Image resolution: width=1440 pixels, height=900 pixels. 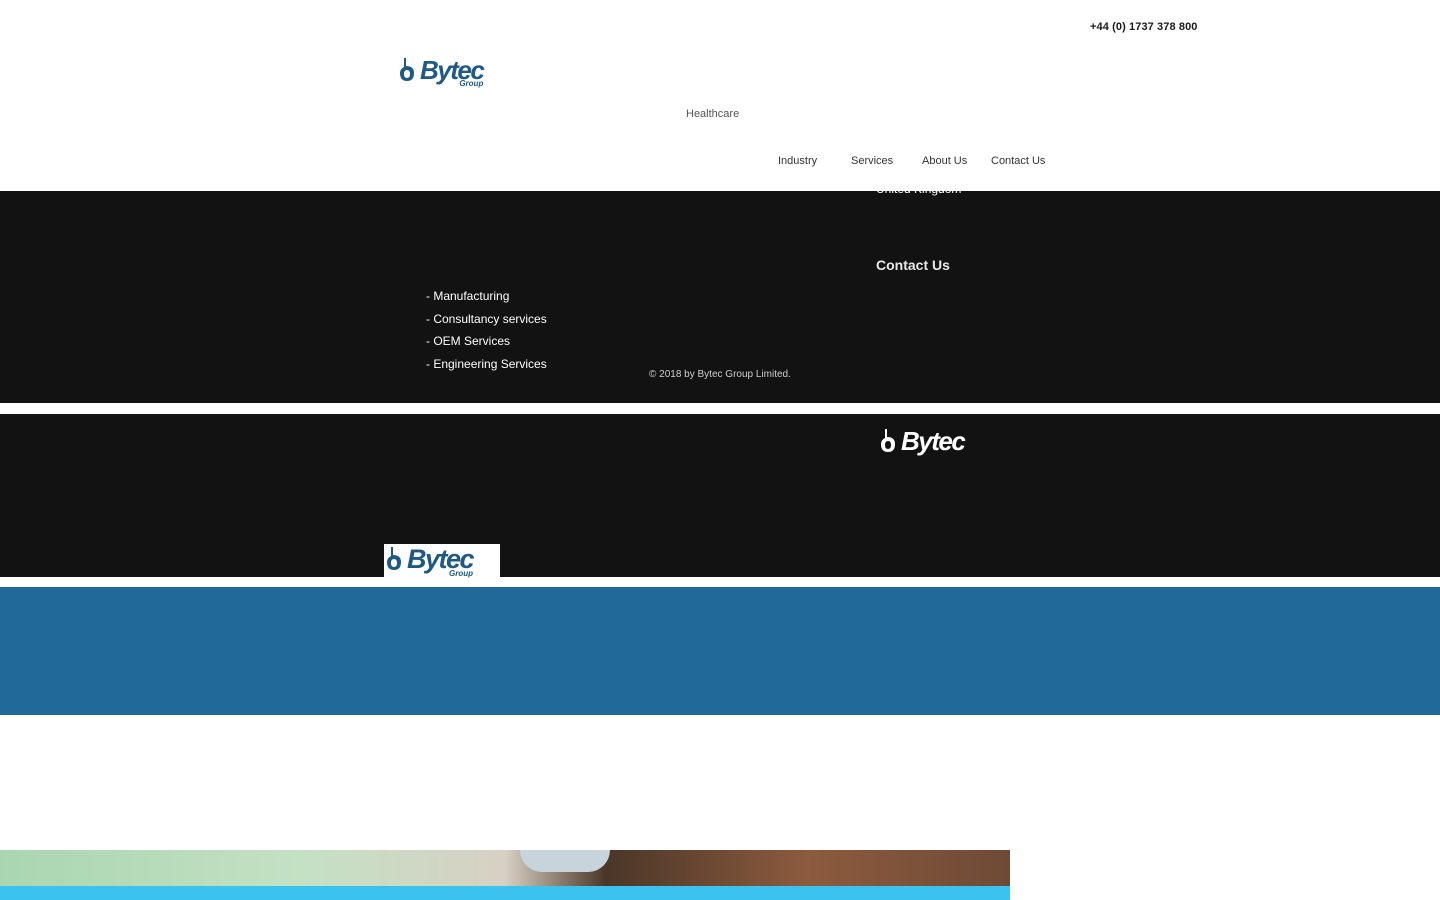 What do you see at coordinates (720, 374) in the screenshot?
I see `copyright-text: © 2018 by Bytec Group Limited.` at bounding box center [720, 374].